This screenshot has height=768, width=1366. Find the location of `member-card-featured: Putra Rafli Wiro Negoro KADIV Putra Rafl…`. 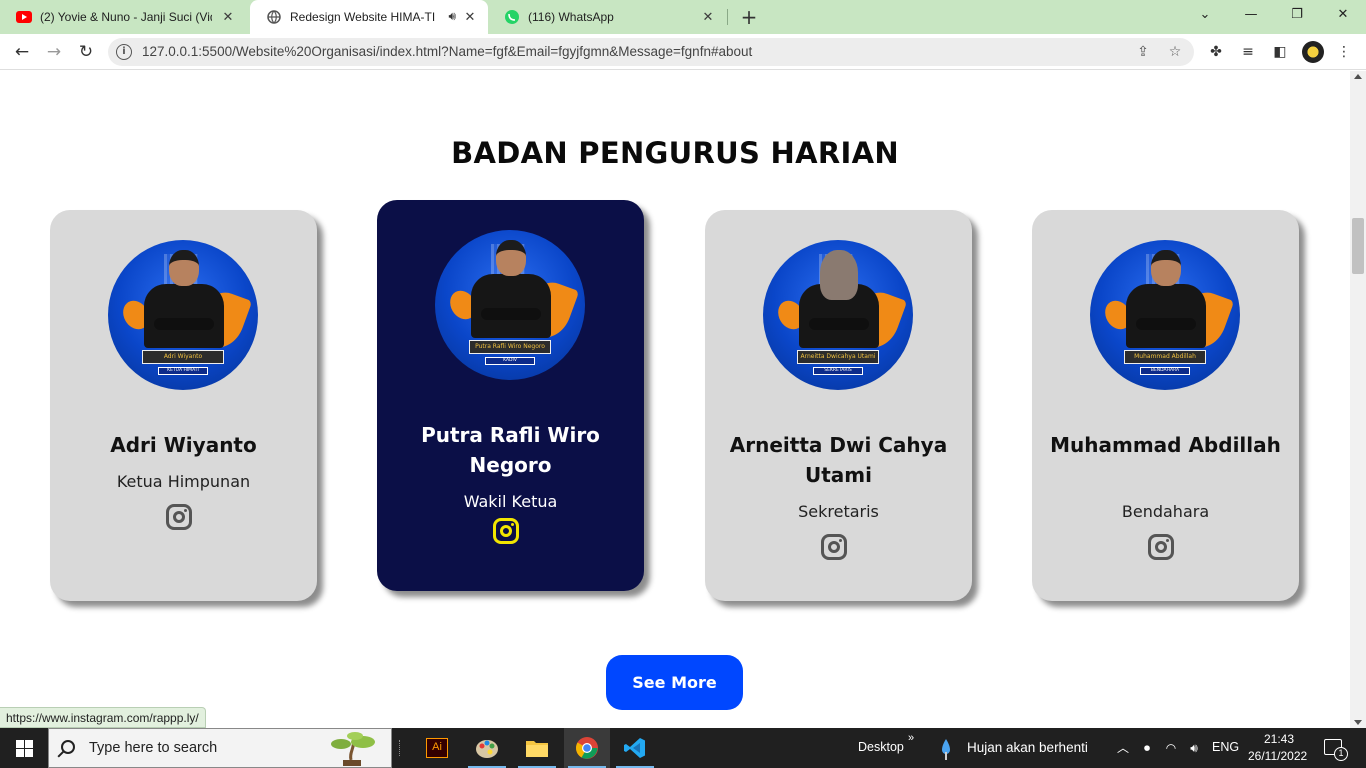

member-card-featured: Putra Rafli Wiro Negoro KADIV Putra Rafl… is located at coordinates (510, 395).